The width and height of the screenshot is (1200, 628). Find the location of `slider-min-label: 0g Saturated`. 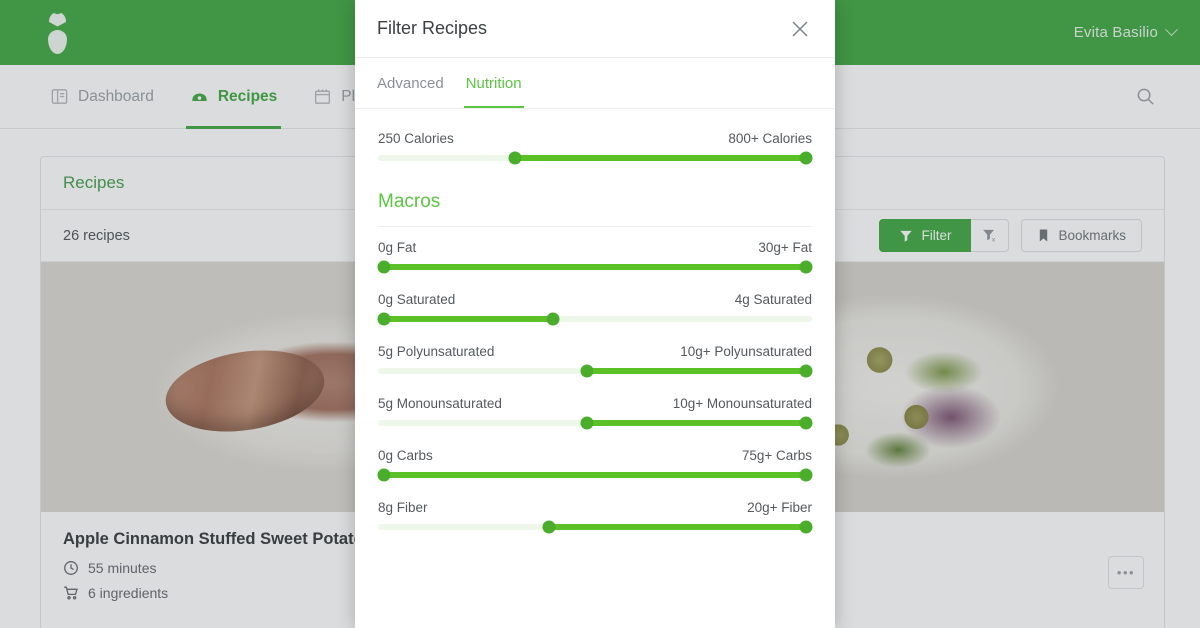

slider-min-label: 0g Saturated is located at coordinates (417, 299).